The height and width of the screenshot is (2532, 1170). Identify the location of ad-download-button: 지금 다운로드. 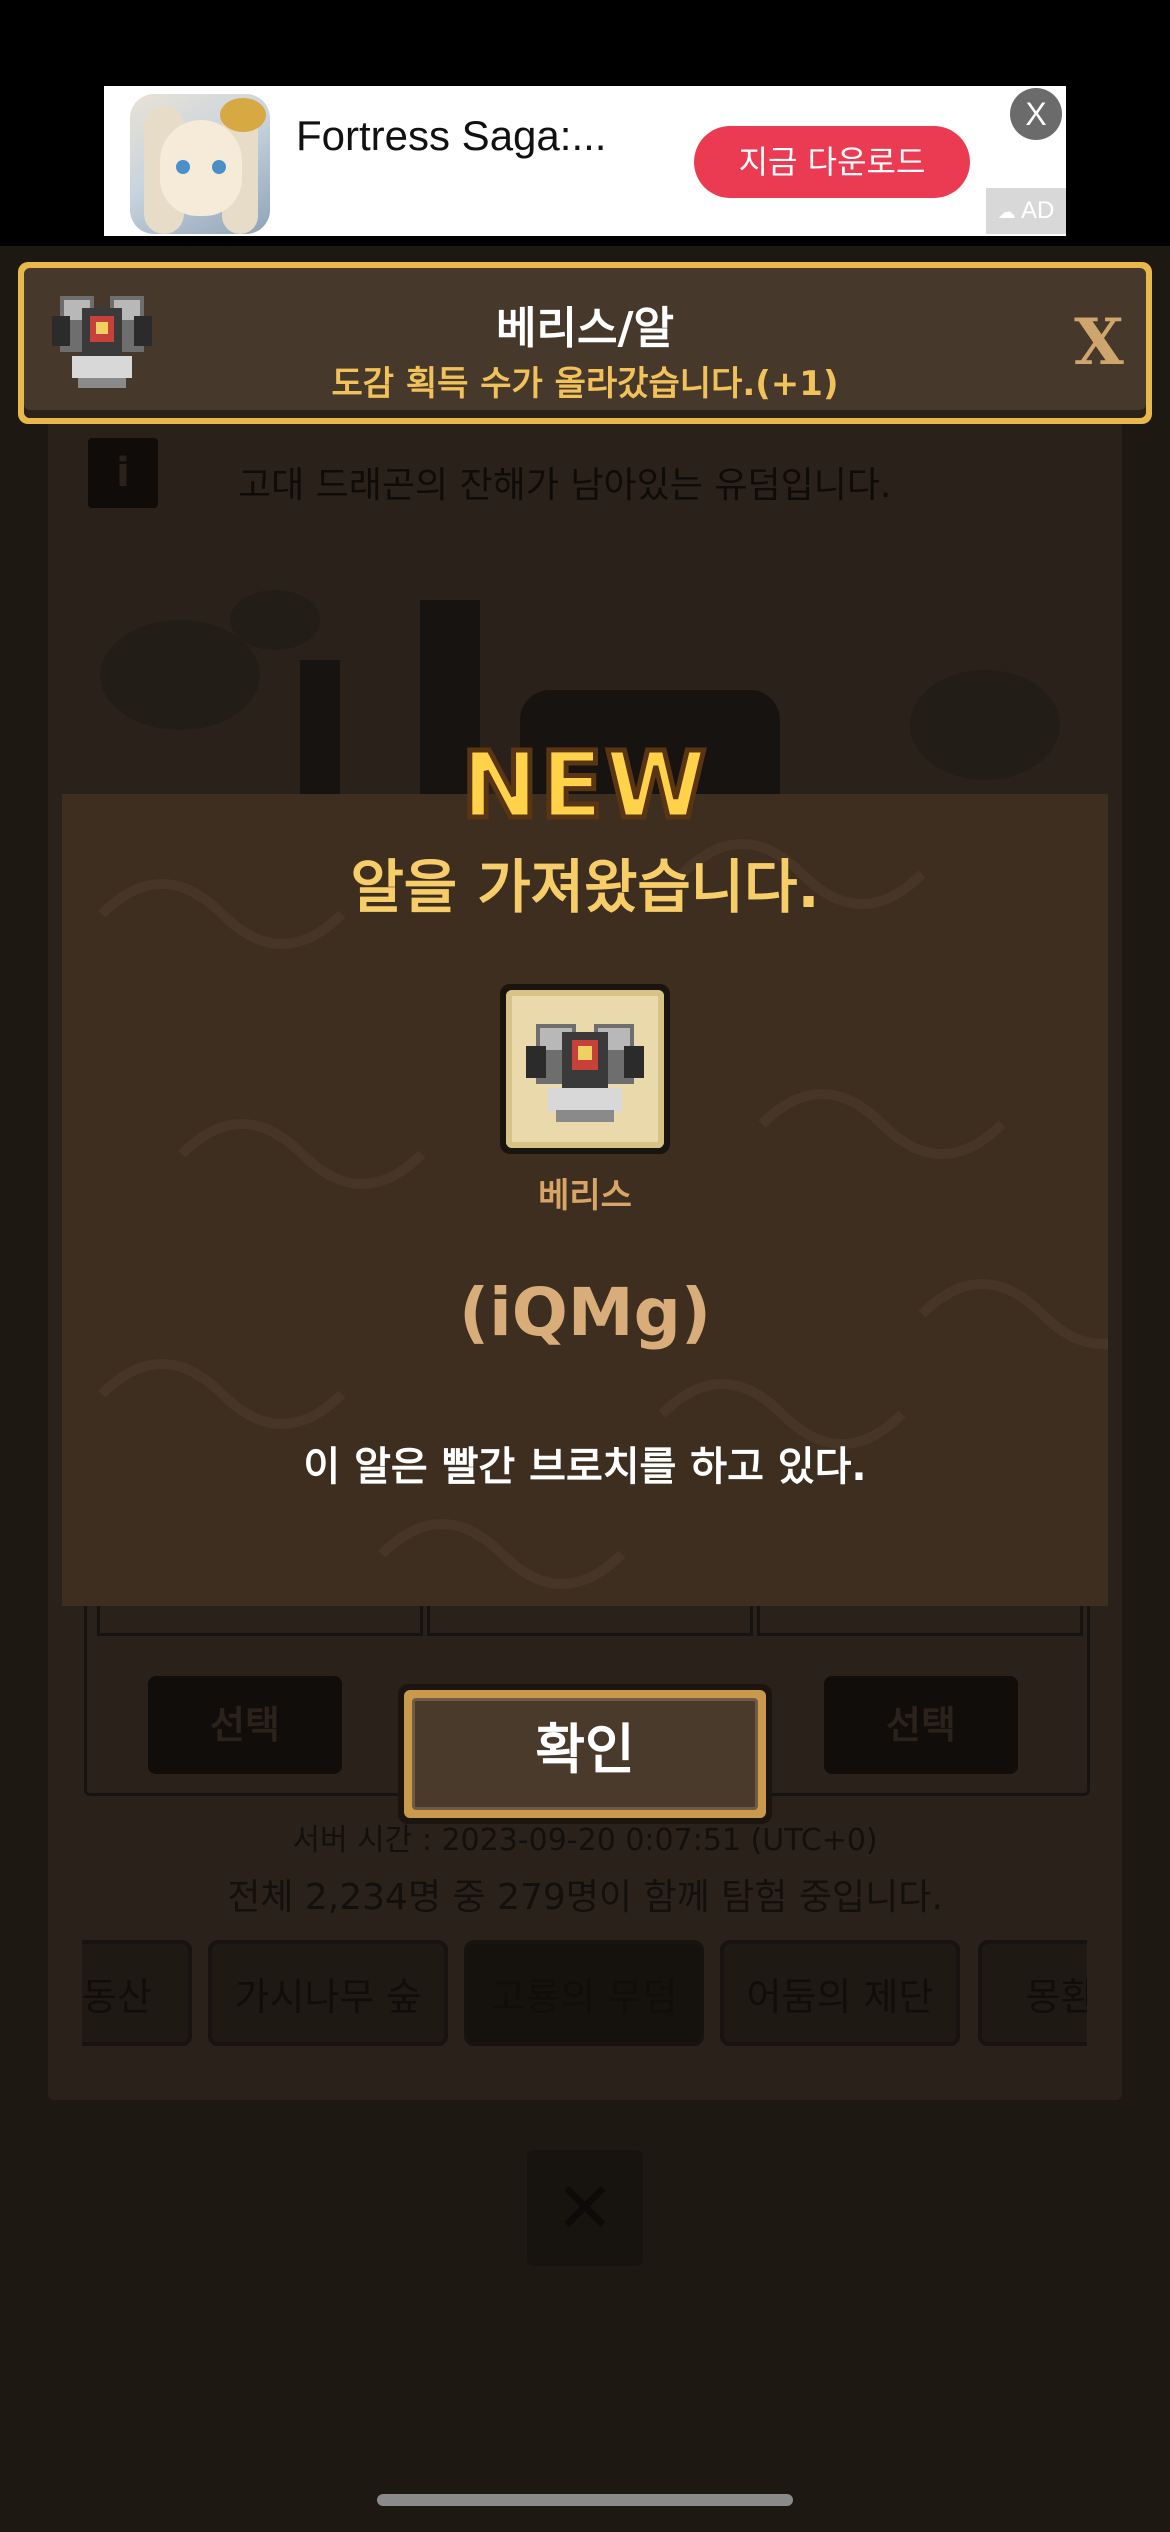
(832, 162).